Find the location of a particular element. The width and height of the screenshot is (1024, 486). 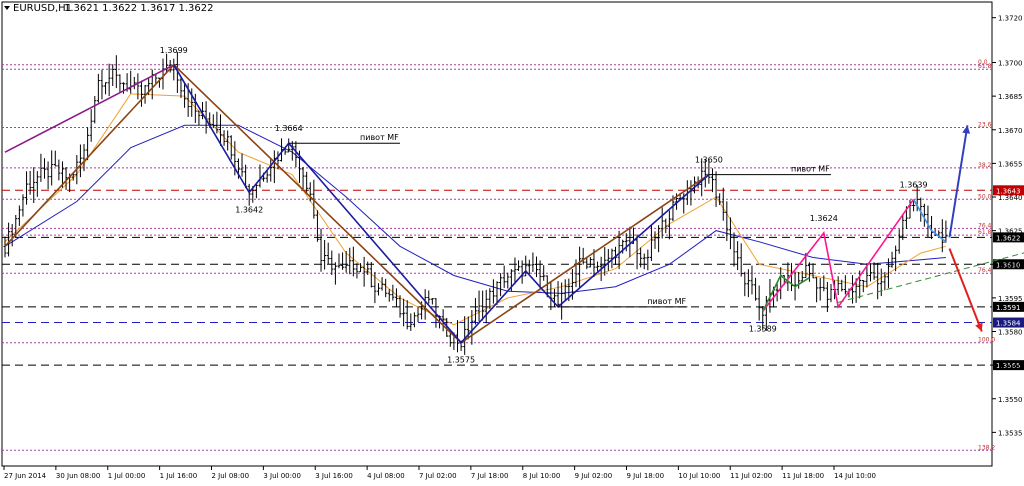

swing-label: 1.3575 is located at coordinates (461, 360).